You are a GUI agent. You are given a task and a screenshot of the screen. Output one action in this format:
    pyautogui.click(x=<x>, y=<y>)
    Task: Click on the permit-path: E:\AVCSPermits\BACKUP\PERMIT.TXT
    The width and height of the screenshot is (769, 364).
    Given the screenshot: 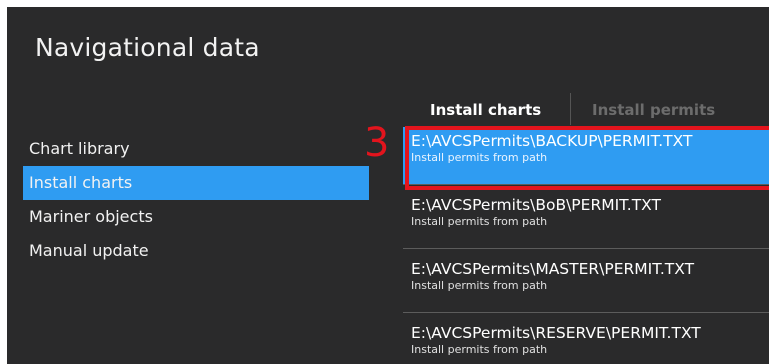 What is the action you would take?
    pyautogui.click(x=552, y=141)
    